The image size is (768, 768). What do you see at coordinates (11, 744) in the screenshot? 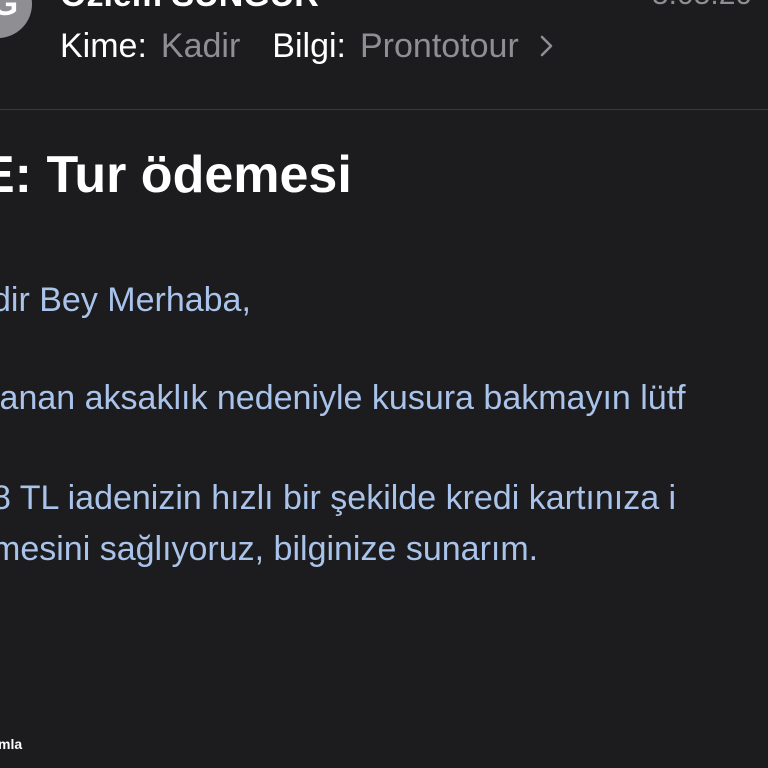
I see `signature-footer: mla` at bounding box center [11, 744].